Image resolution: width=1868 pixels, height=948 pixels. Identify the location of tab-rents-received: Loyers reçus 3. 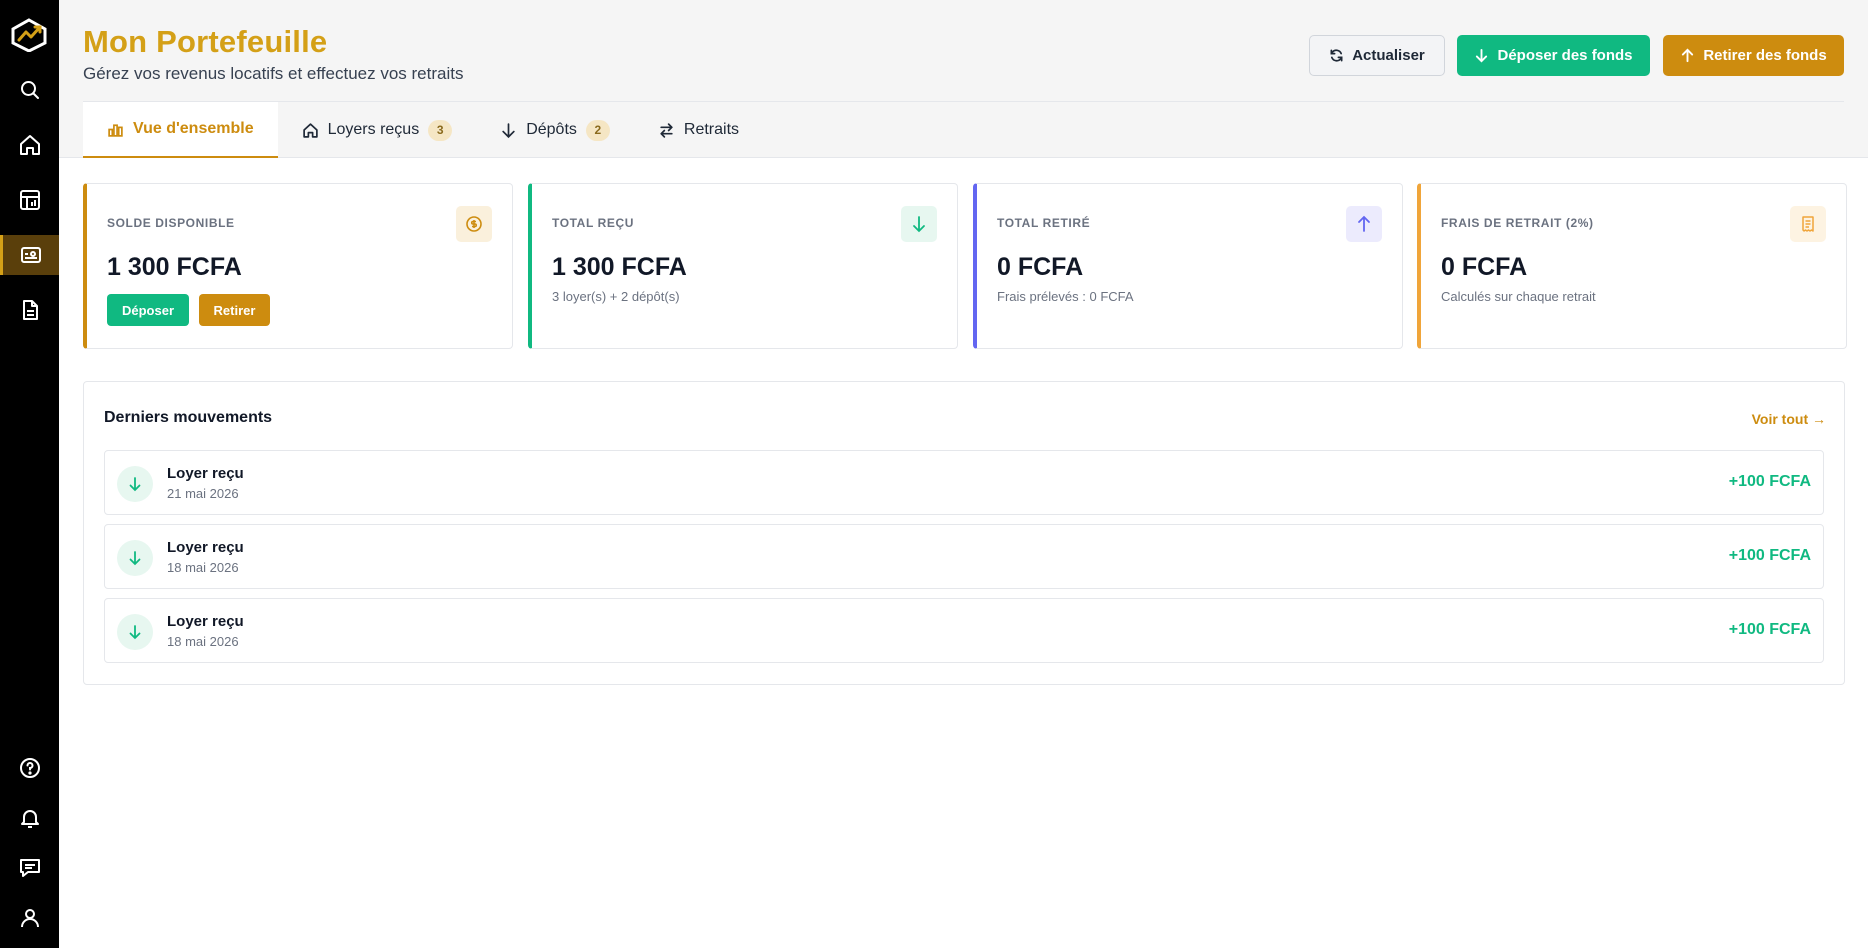
(377, 130).